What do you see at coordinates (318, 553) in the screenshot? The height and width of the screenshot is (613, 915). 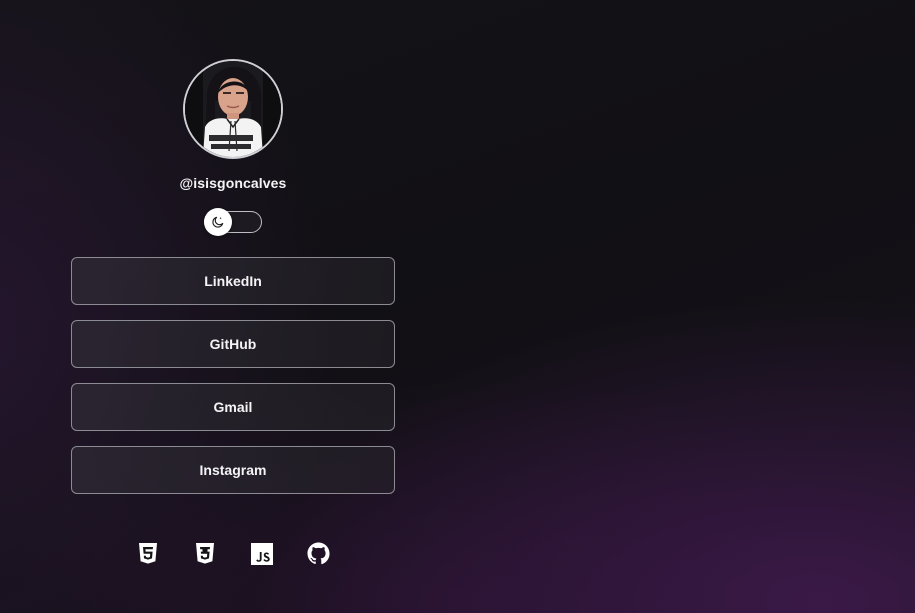 I see `github-icon` at bounding box center [318, 553].